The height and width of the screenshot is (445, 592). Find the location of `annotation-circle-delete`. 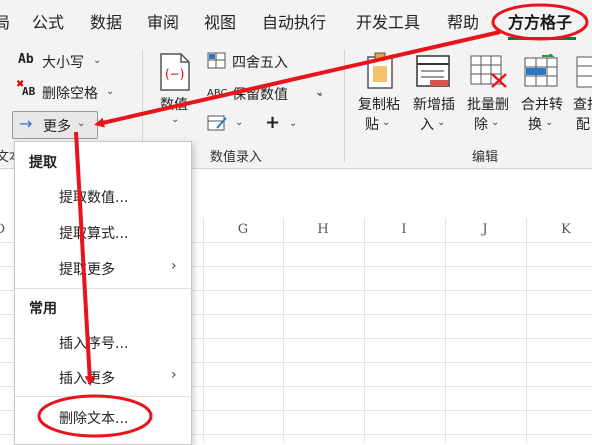

annotation-circle-delete is located at coordinates (95, 416).